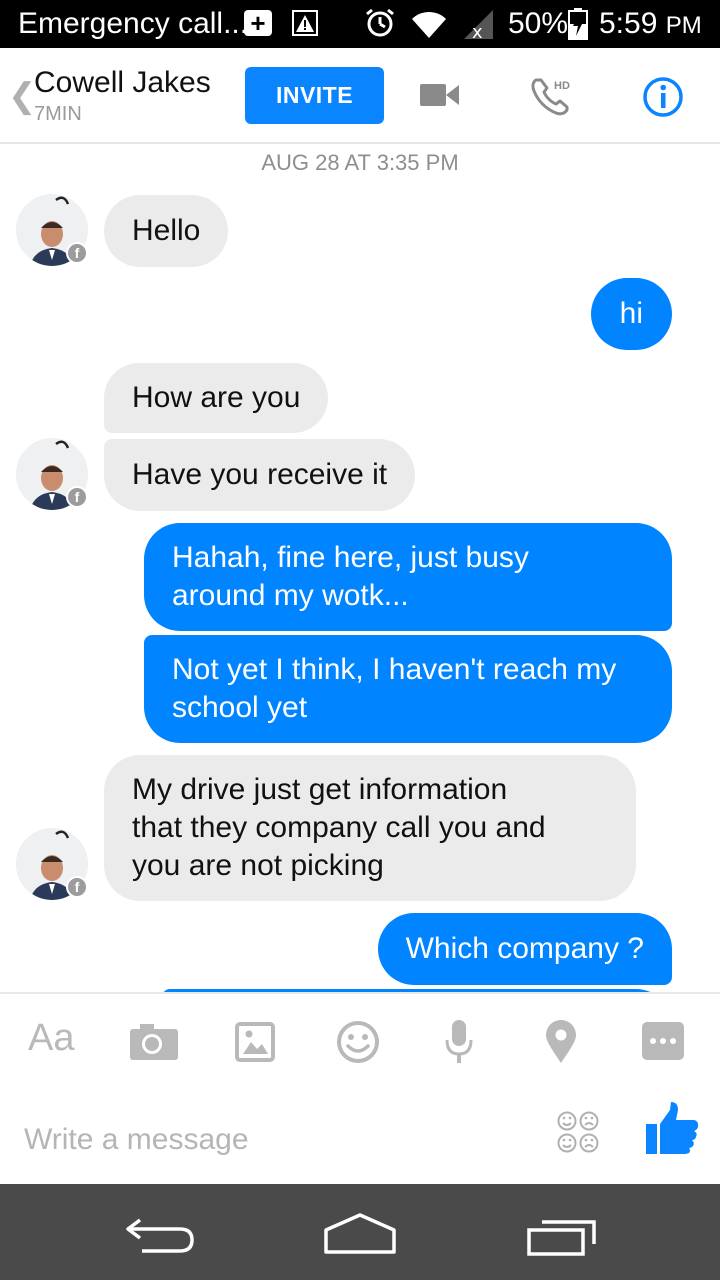  Describe the element at coordinates (358, 1042) in the screenshot. I see `emoji-icon` at that location.